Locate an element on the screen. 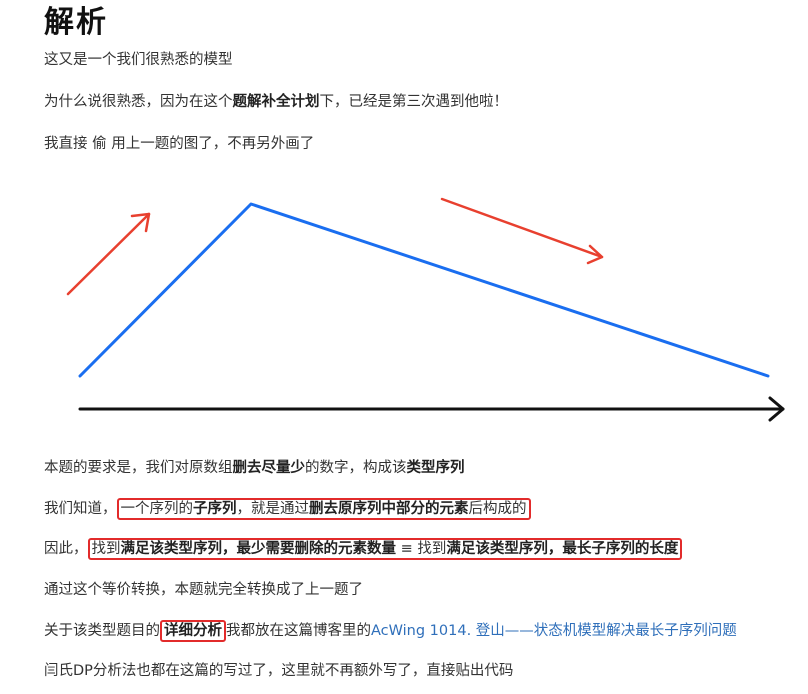  text-span: 本题的要求是，我们对原数组 is located at coordinates (138, 468).